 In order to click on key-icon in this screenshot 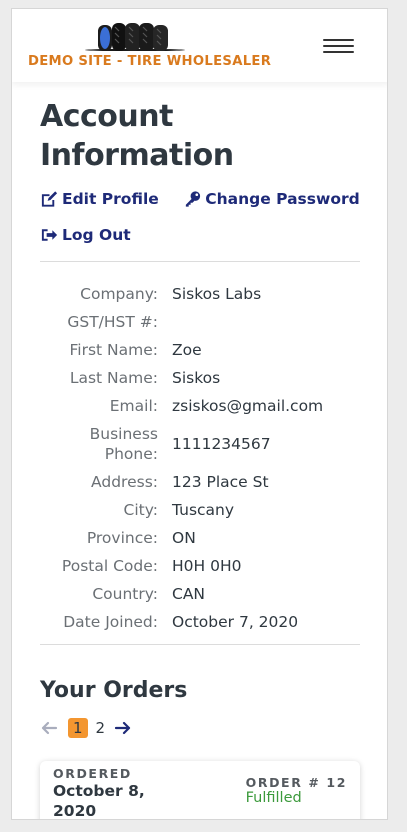, I will do `click(193, 199)`.